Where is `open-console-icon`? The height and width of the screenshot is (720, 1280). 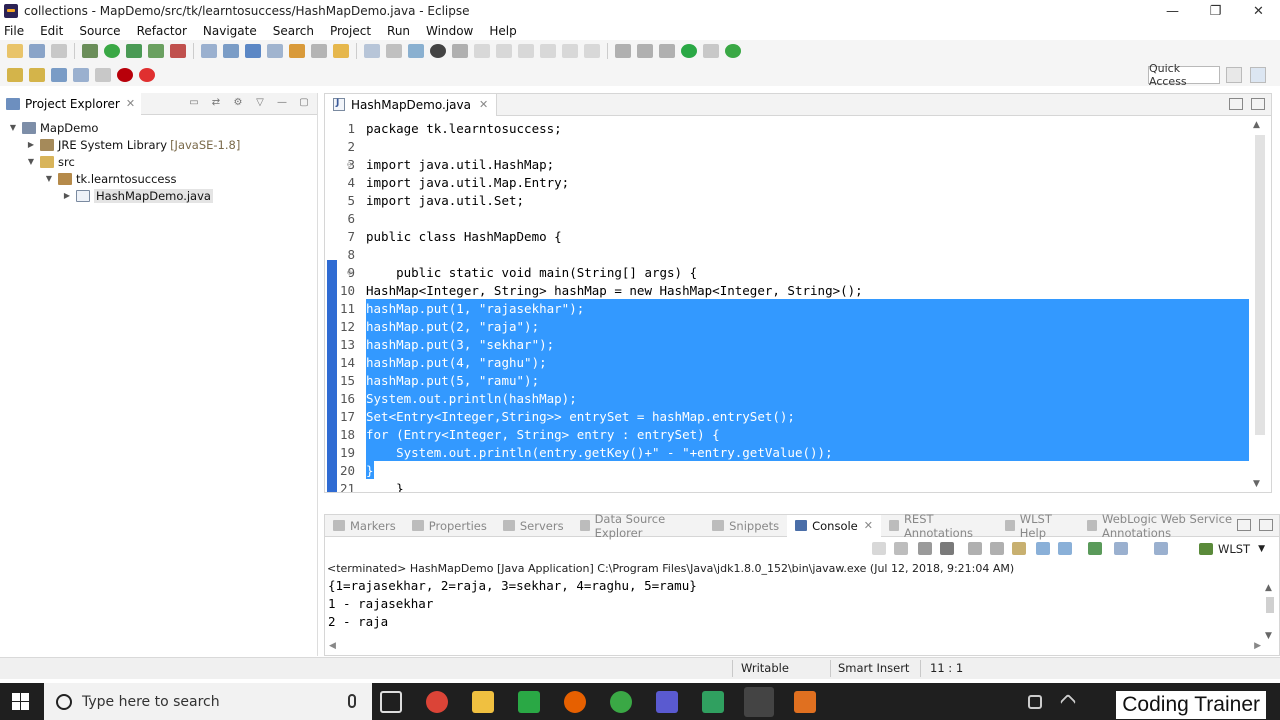 open-console-icon is located at coordinates (1121, 548).